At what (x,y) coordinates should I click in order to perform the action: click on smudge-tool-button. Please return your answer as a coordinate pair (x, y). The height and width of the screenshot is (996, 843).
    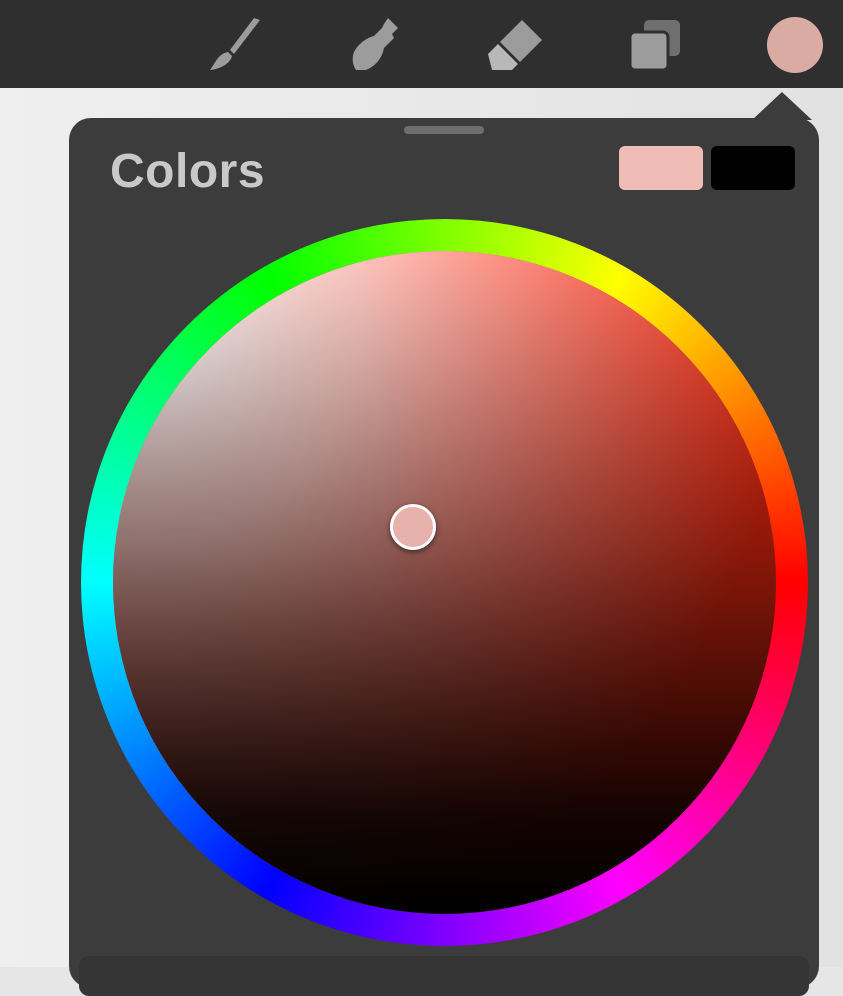
    Looking at the image, I should click on (375, 45).